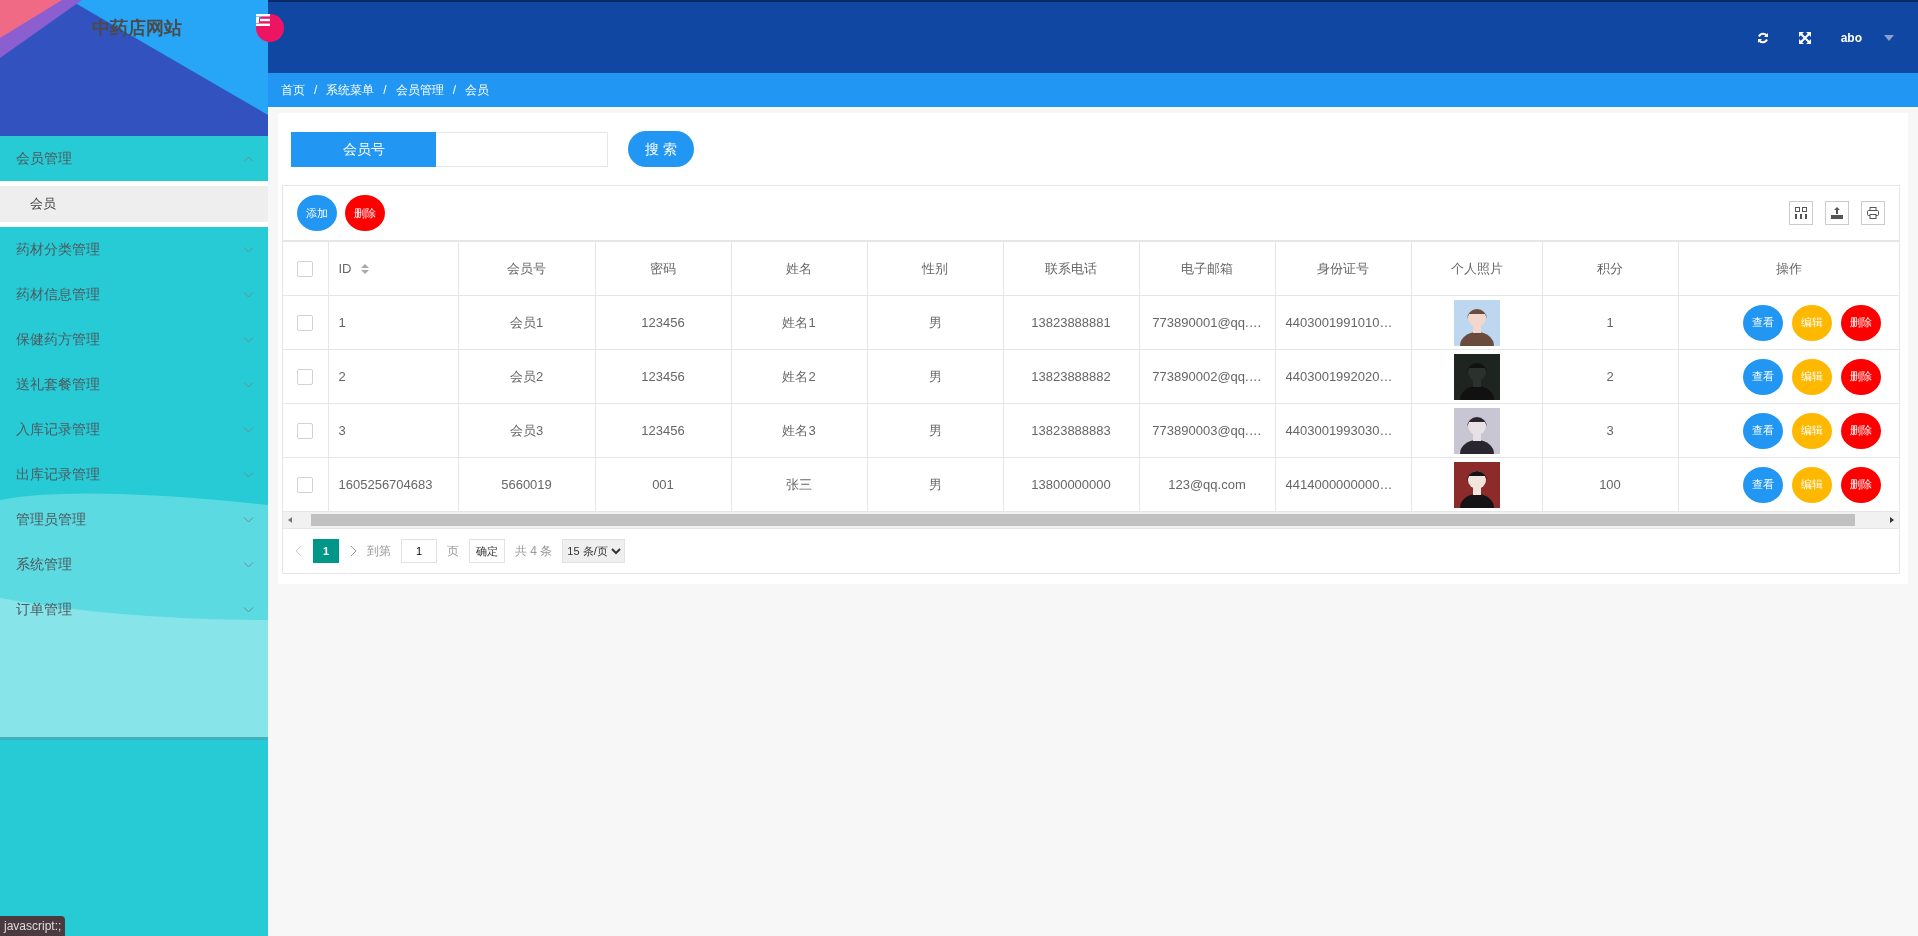  Describe the element at coordinates (1071, 376) in the screenshot. I see `table-cell: 13823888882` at that location.